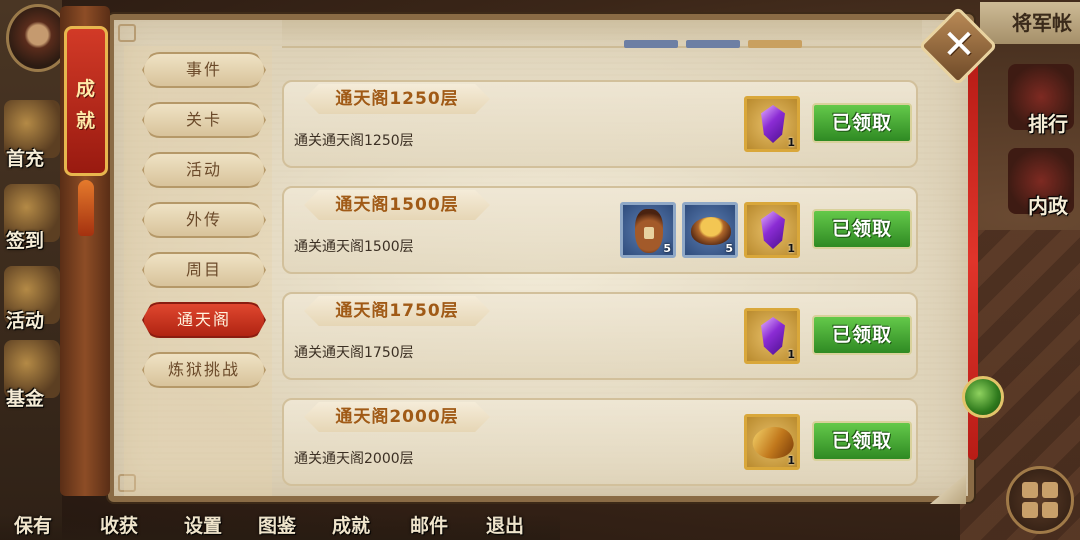 Image resolution: width=1080 pixels, height=540 pixels. What do you see at coordinates (354, 353) in the screenshot?
I see `achievement-description: 通关通天阁1750层` at bounding box center [354, 353].